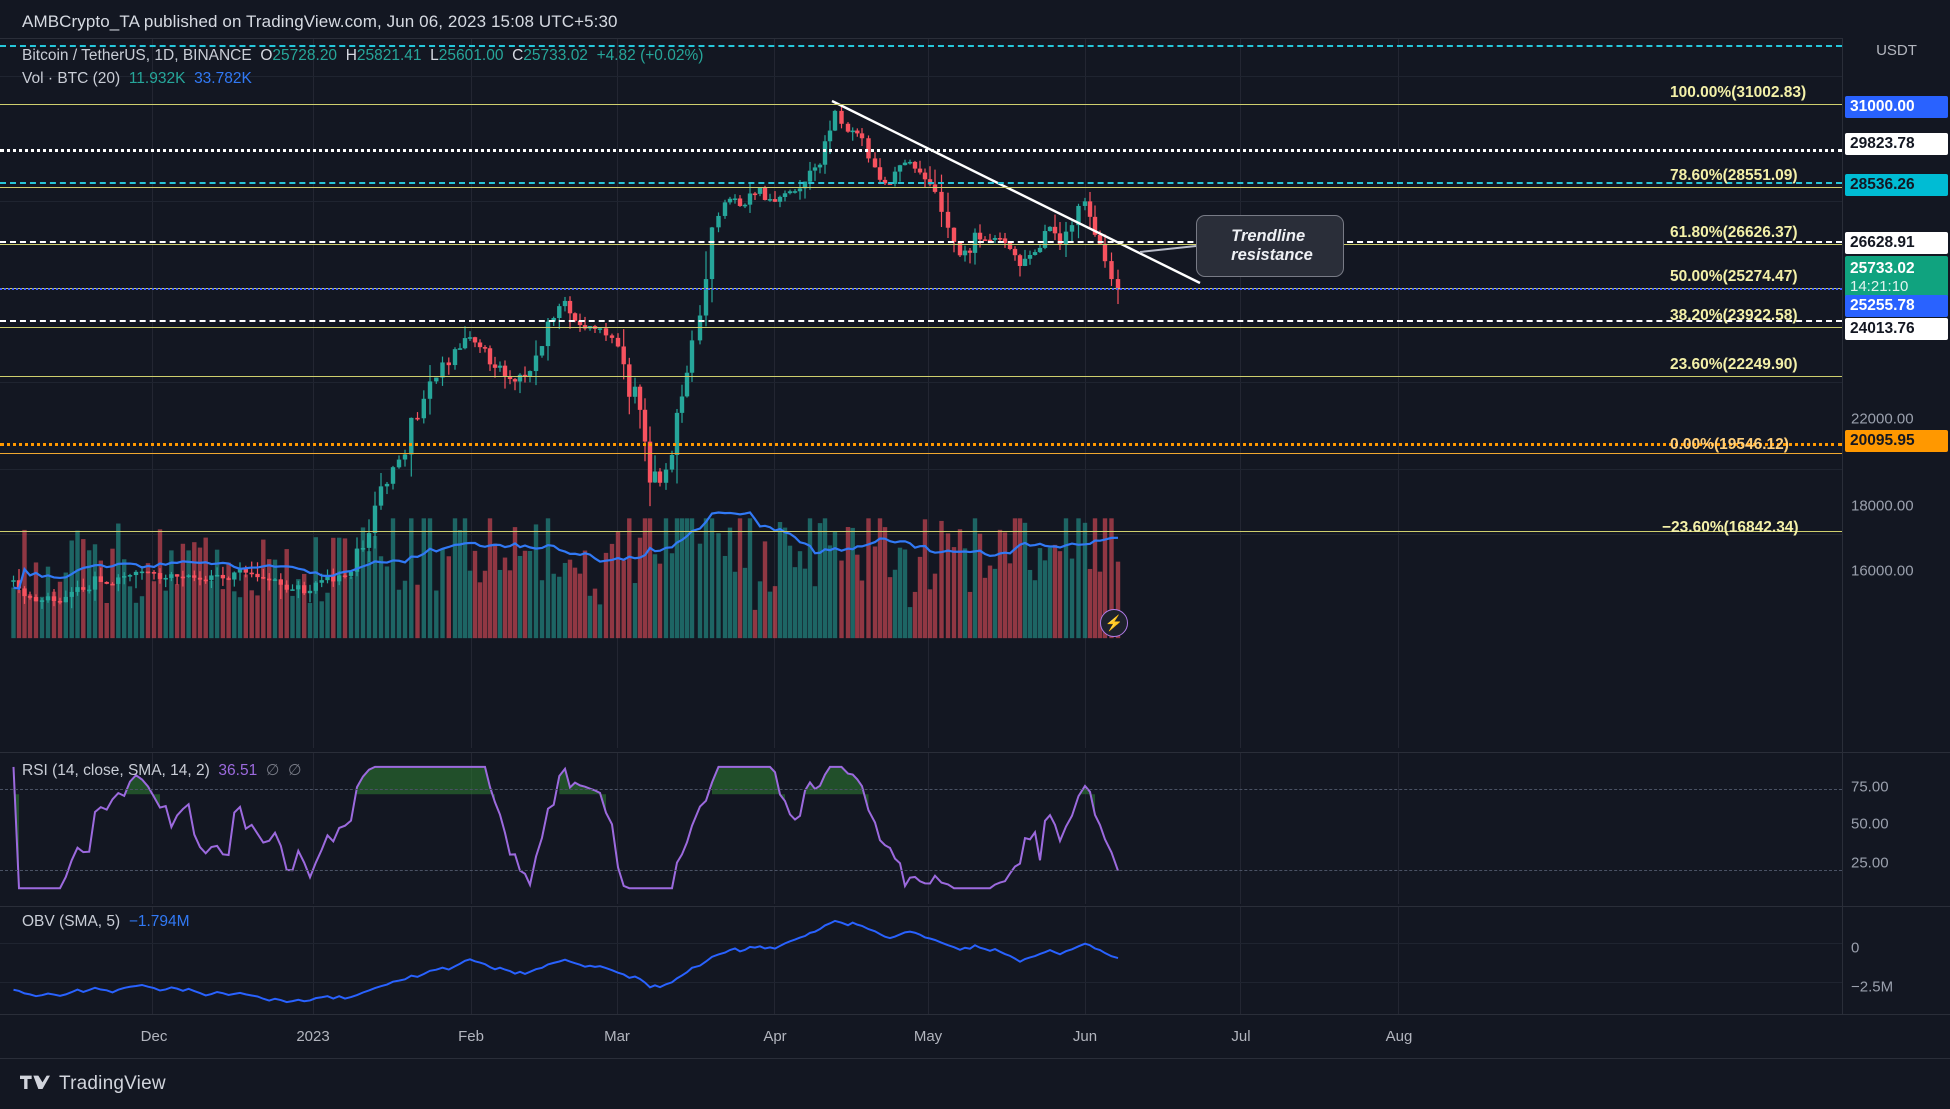 This screenshot has height=1109, width=1950. I want to click on bottom-bar: TradingView, so click(975, 1083).